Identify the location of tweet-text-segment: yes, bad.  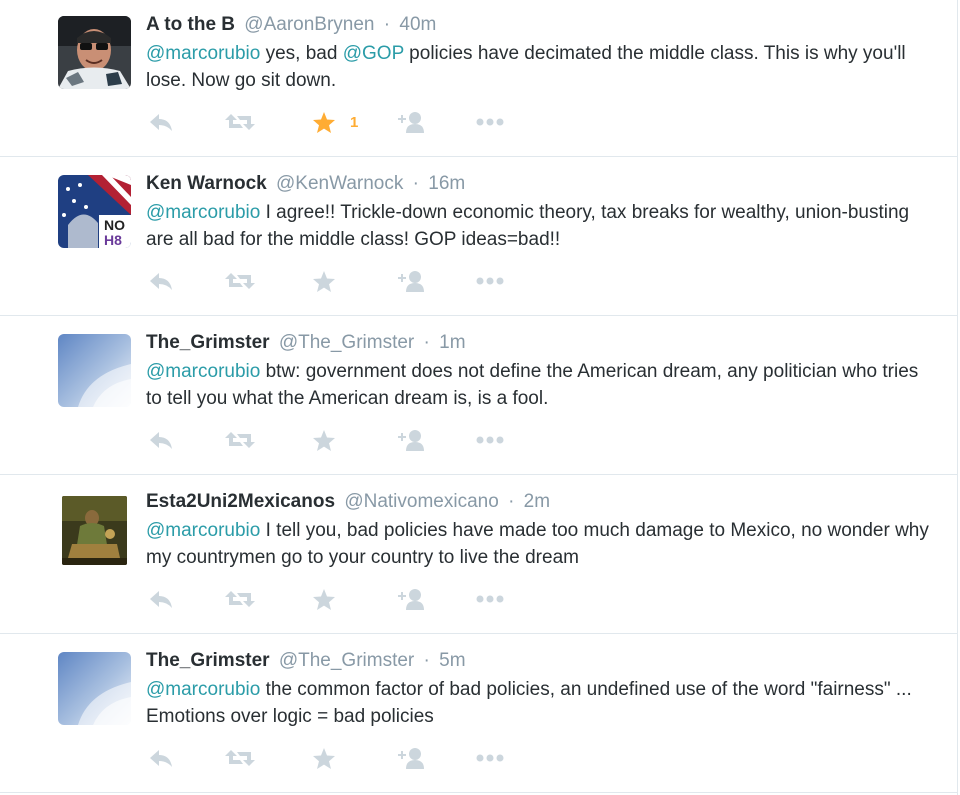
(301, 53).